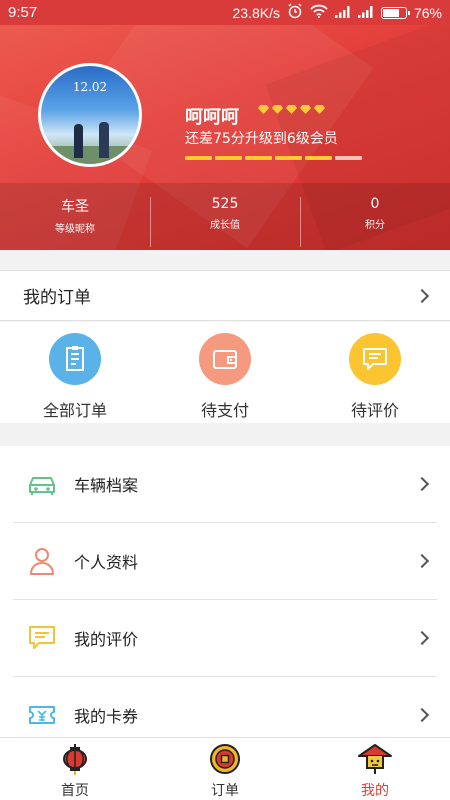  Describe the element at coordinates (225, 761) in the screenshot. I see `coin-icon` at that location.